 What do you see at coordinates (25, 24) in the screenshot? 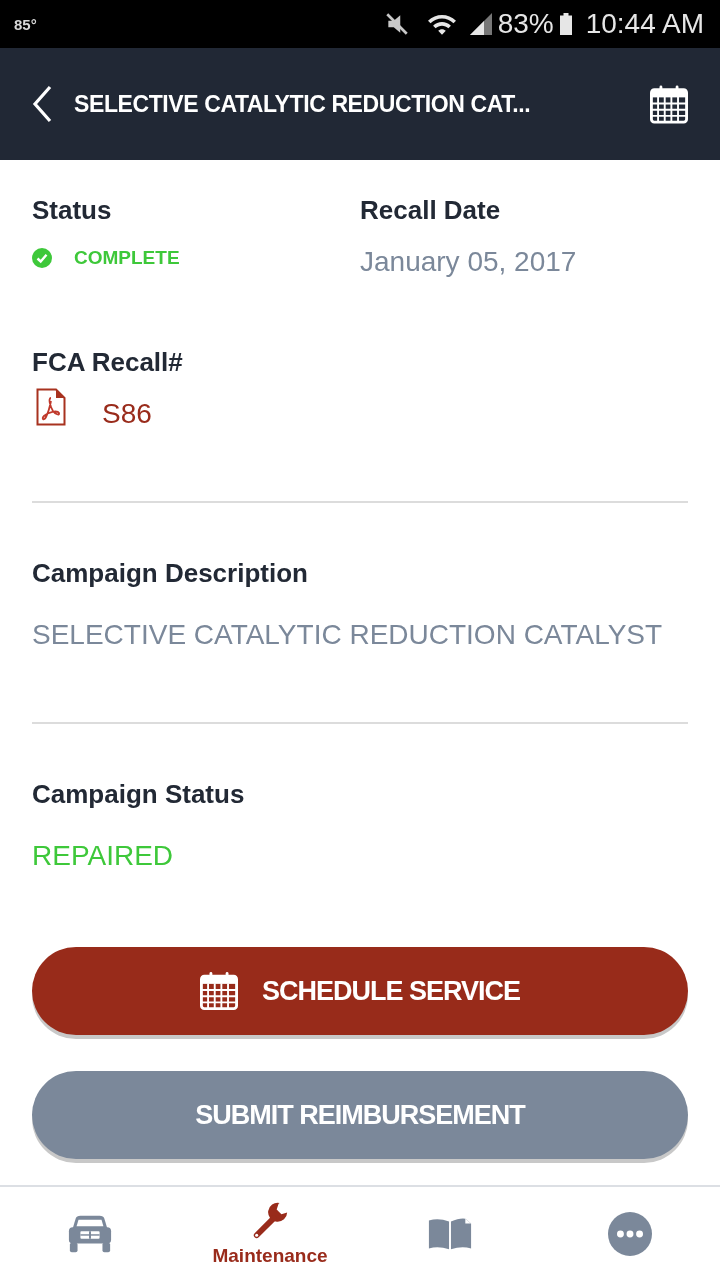
I see `temperature-text: 85°` at bounding box center [25, 24].